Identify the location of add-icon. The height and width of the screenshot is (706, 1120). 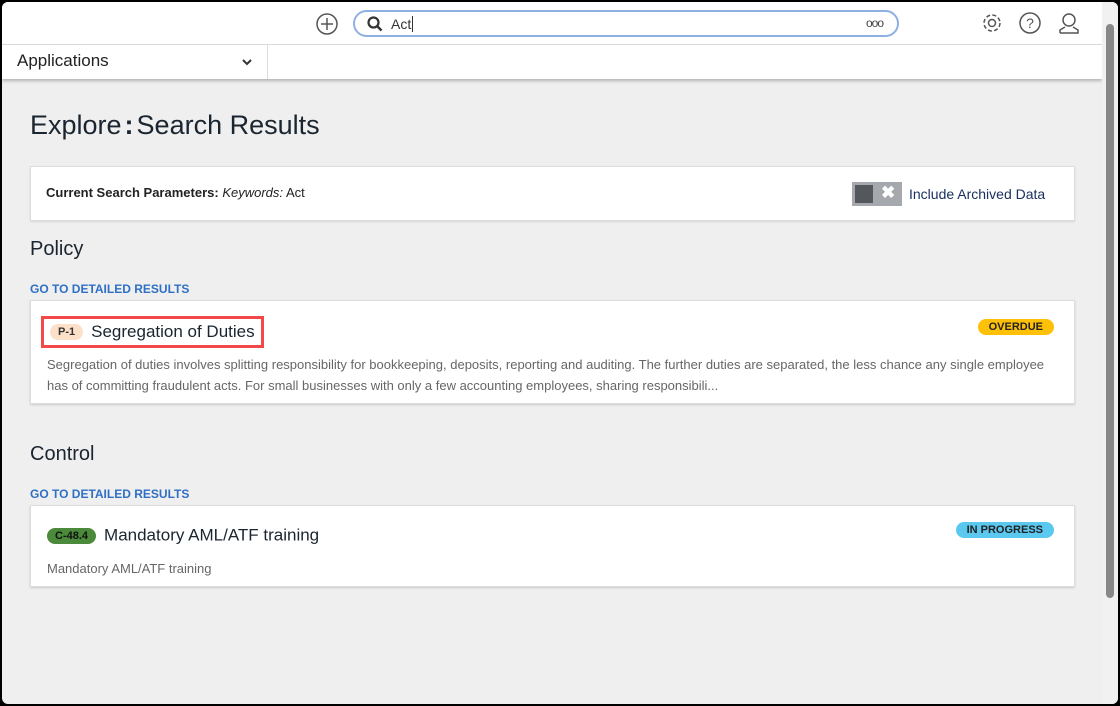
(327, 26).